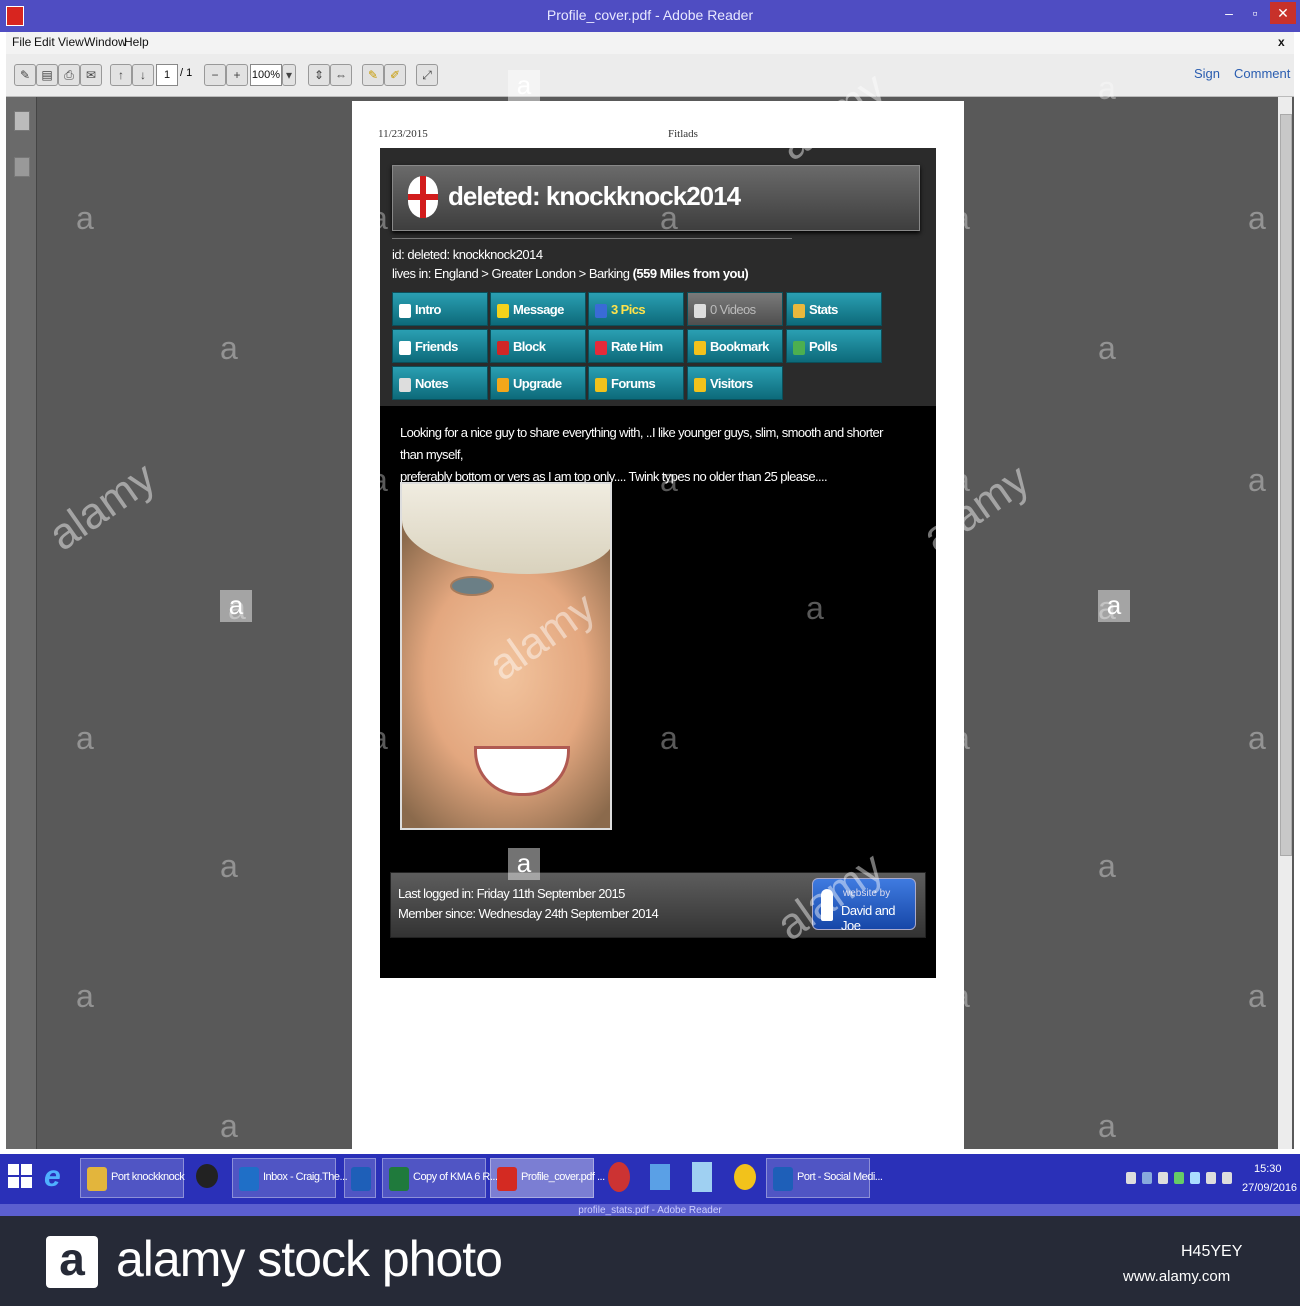 This screenshot has height=1306, width=1300. I want to click on clock-date: 27/09/2016, so click(1269, 1188).